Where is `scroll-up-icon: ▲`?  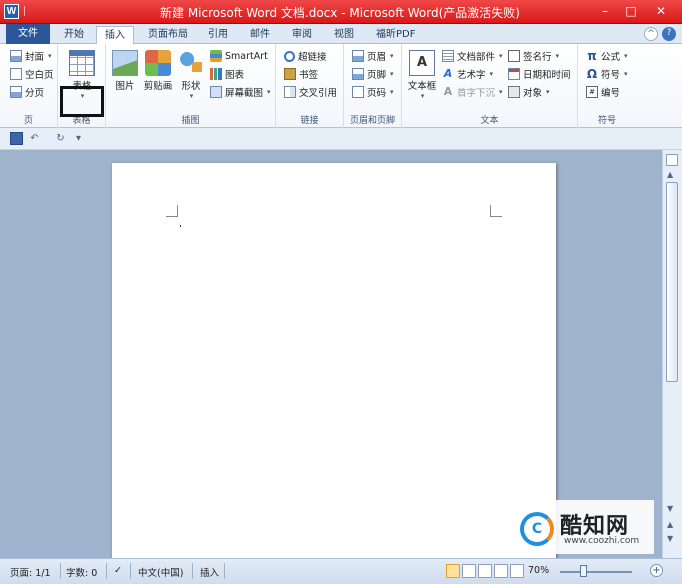
scroll-up-icon: ▲ is located at coordinates (670, 174).